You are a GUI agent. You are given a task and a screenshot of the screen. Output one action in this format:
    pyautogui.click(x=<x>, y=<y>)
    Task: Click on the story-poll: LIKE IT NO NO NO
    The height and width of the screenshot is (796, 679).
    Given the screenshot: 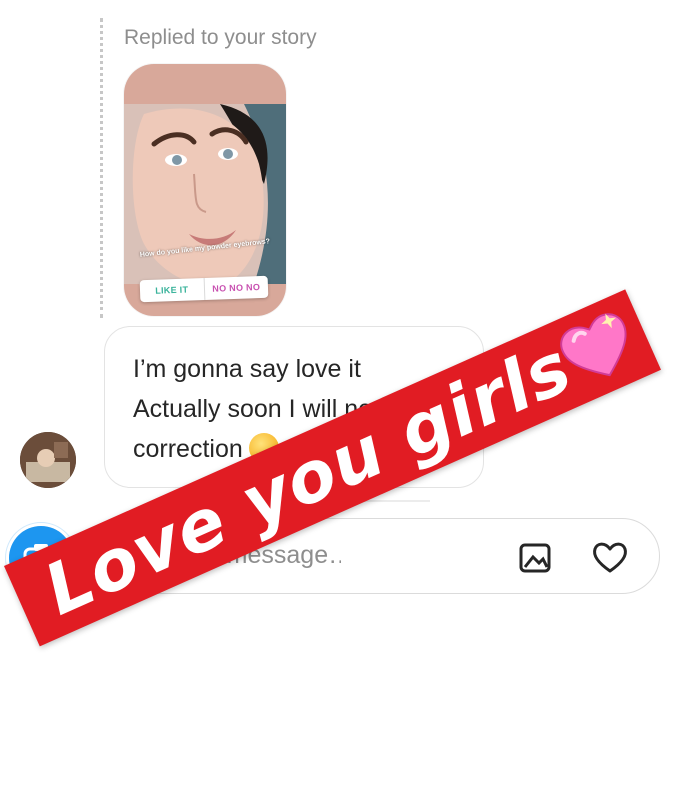 What is the action you would take?
    pyautogui.click(x=204, y=289)
    